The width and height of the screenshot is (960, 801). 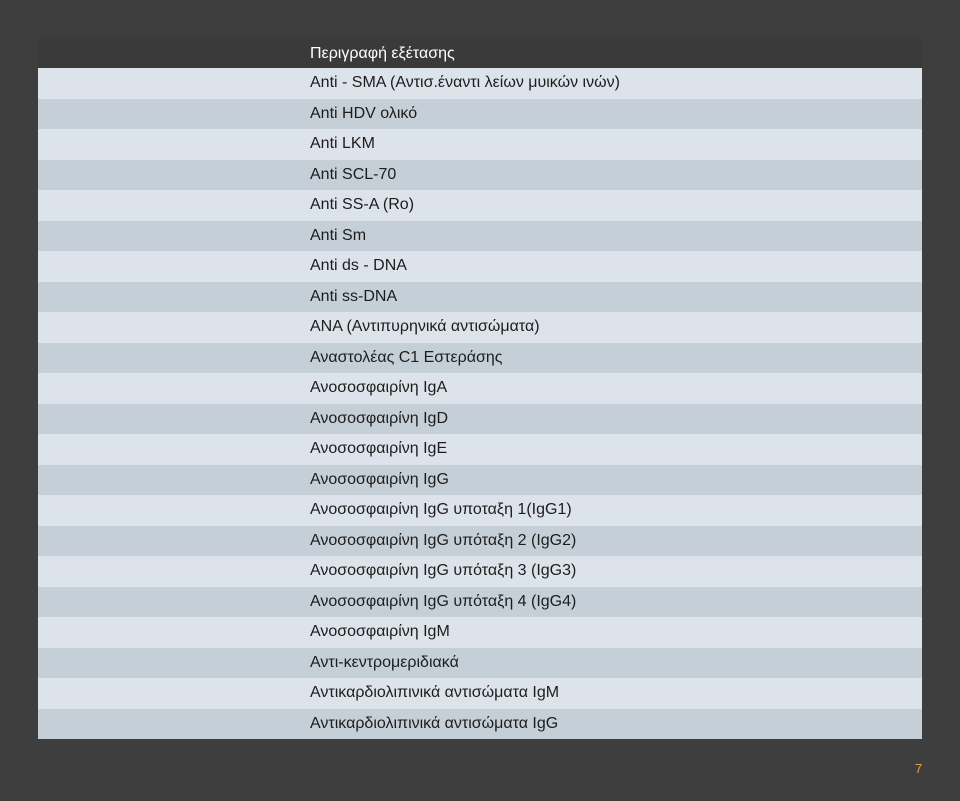 What do you see at coordinates (480, 327) in the screenshot?
I see `table-row: ANA (Αντιπυρηνικά αντισώματα)` at bounding box center [480, 327].